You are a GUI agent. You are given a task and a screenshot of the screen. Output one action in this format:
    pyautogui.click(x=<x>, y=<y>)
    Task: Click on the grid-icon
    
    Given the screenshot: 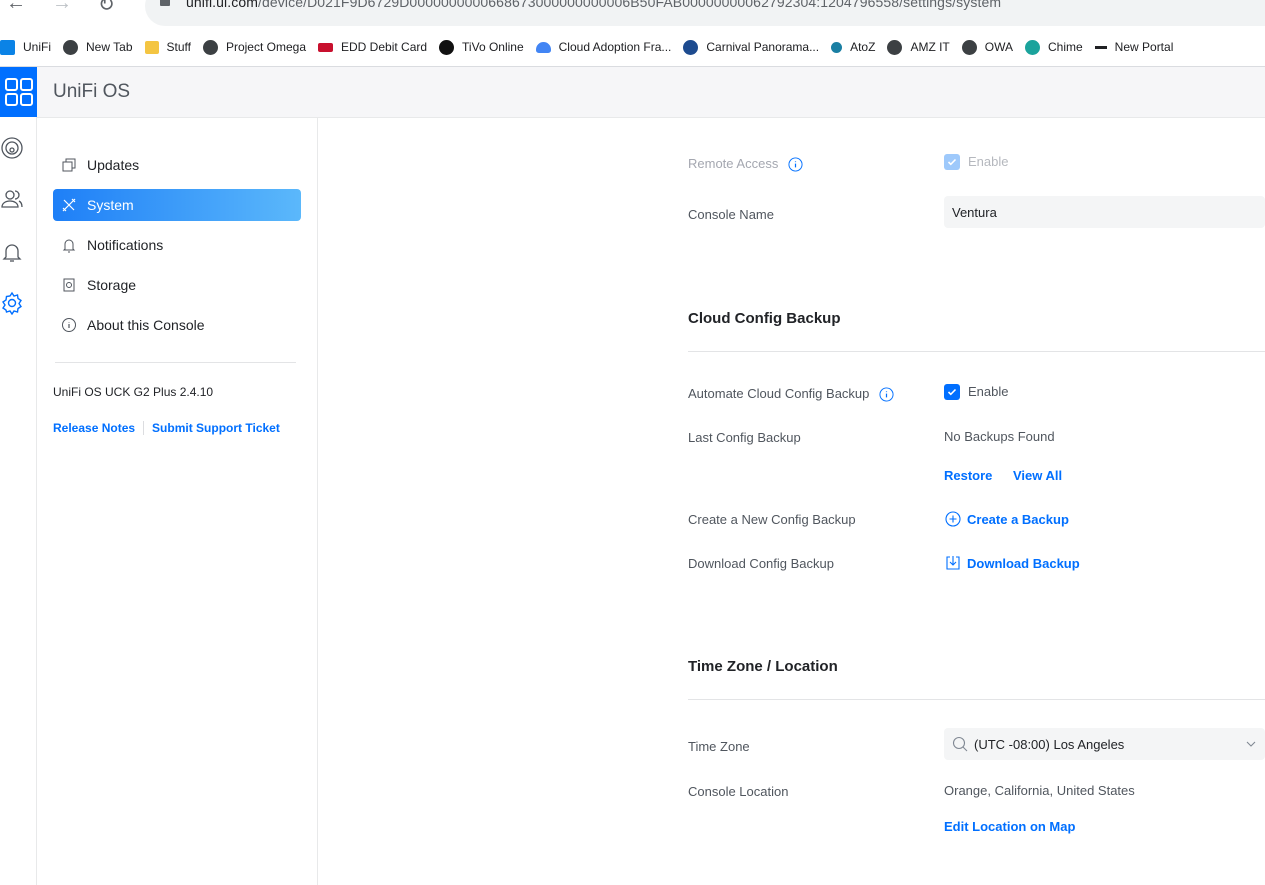 What is the action you would take?
    pyautogui.click(x=18, y=92)
    